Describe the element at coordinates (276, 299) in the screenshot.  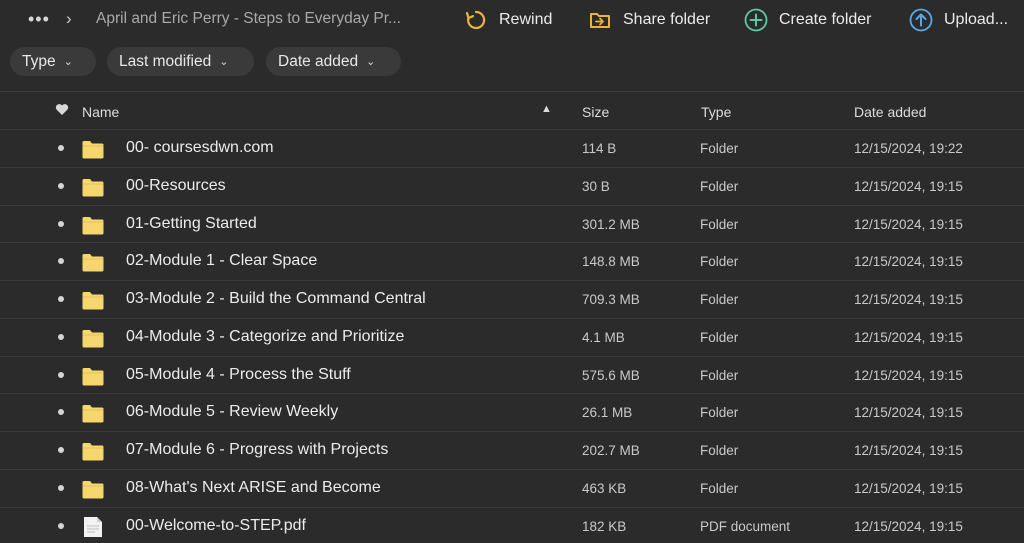
I see `file-name: 03-Module 2 - Build the Command Central` at that location.